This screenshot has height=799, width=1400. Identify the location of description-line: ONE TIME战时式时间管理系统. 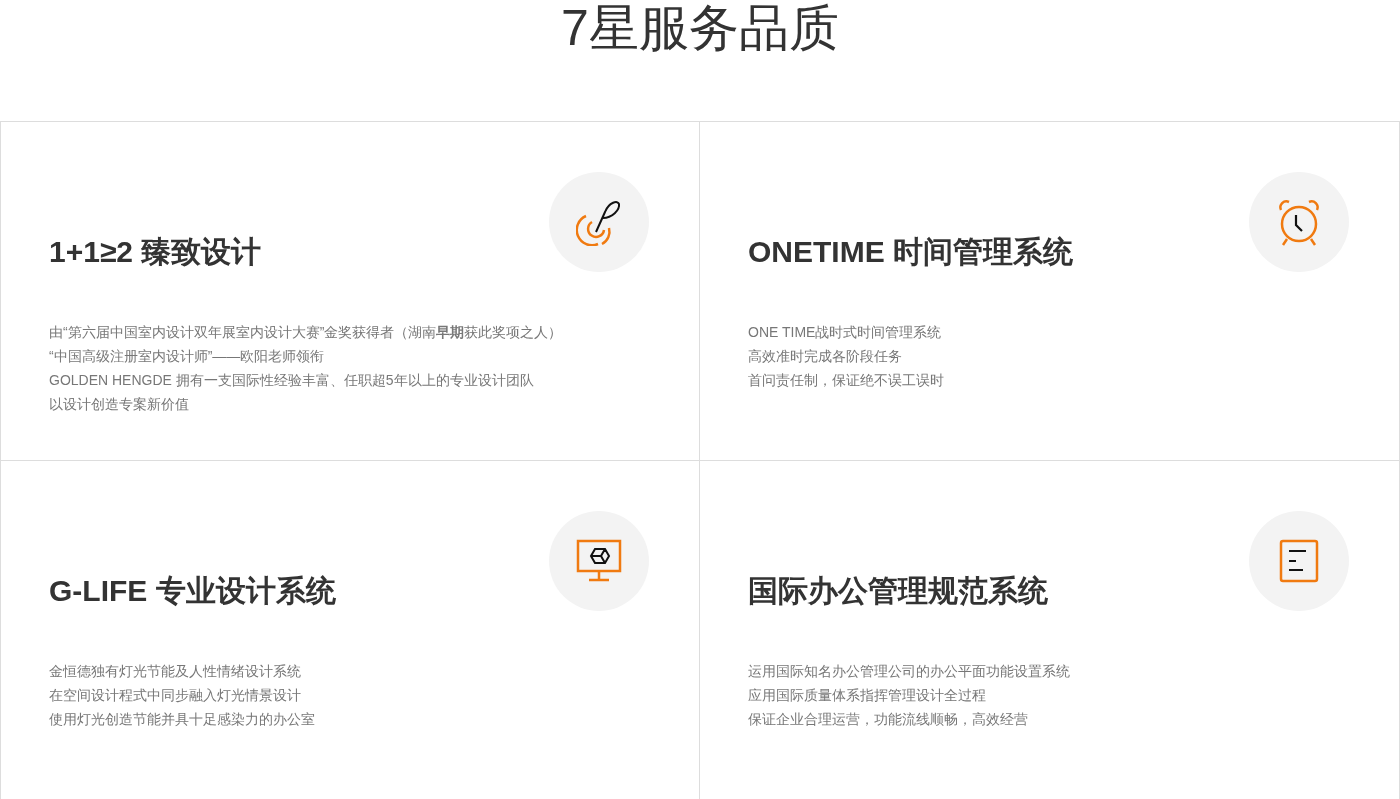
(845, 332).